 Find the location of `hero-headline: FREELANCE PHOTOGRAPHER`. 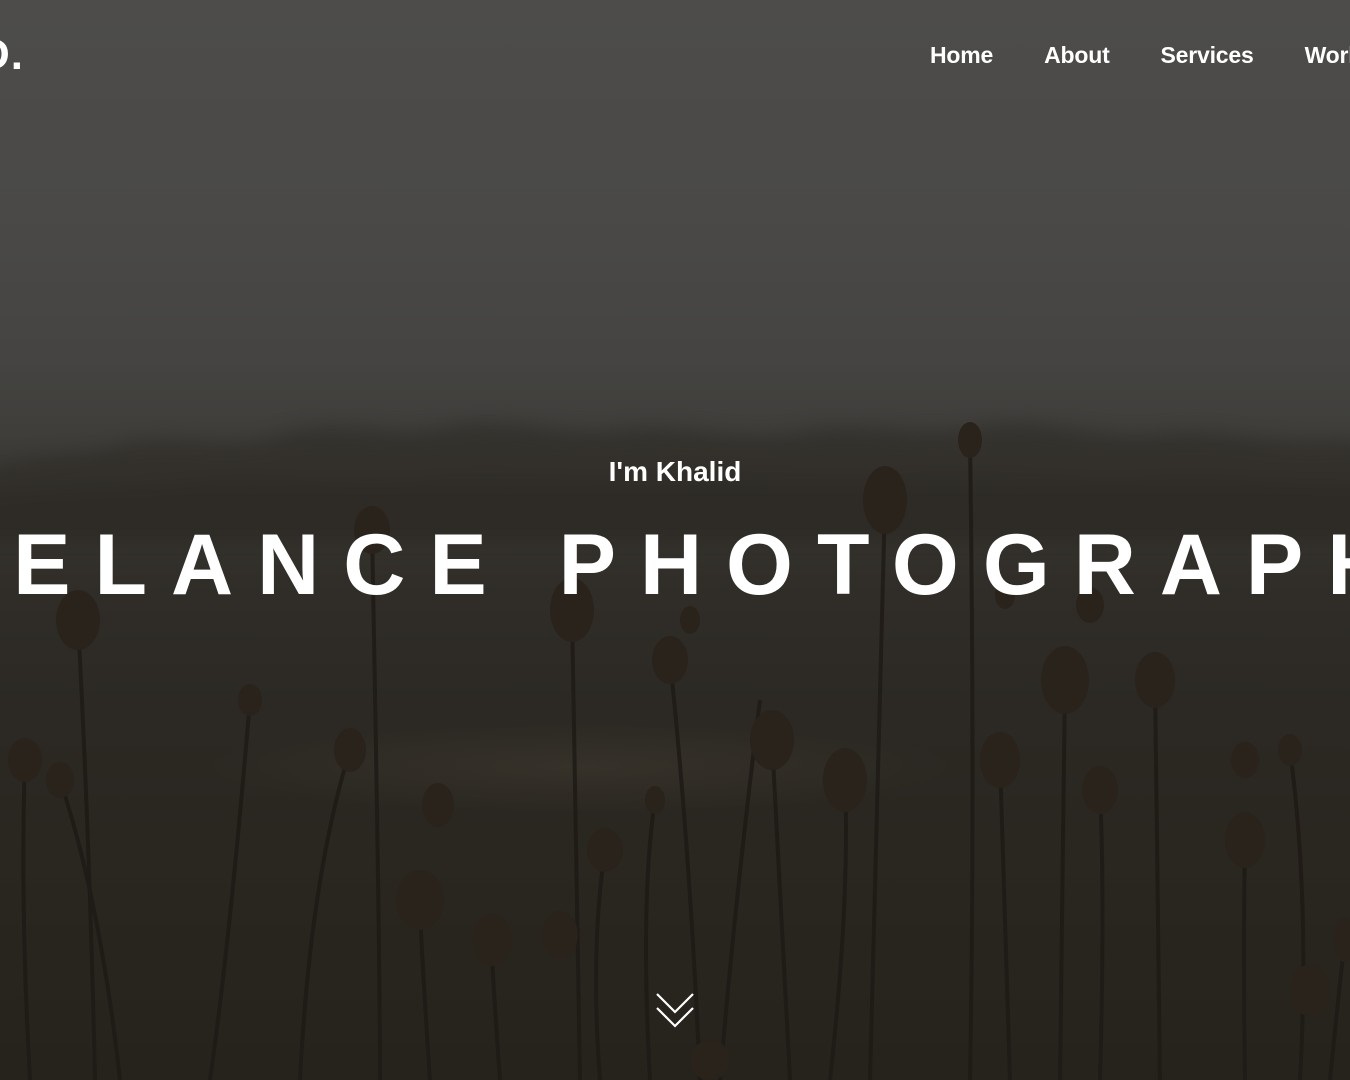

hero-headline: FREELANCE PHOTOGRAPHER is located at coordinates (675, 565).